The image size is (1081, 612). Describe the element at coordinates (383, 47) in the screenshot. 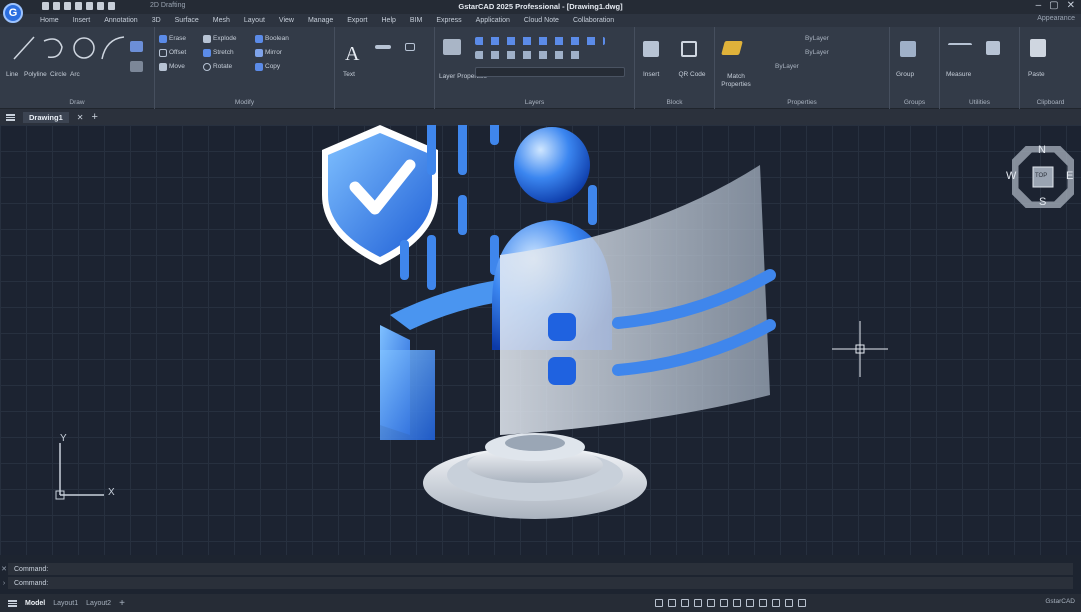

I see `dimension-icon` at that location.